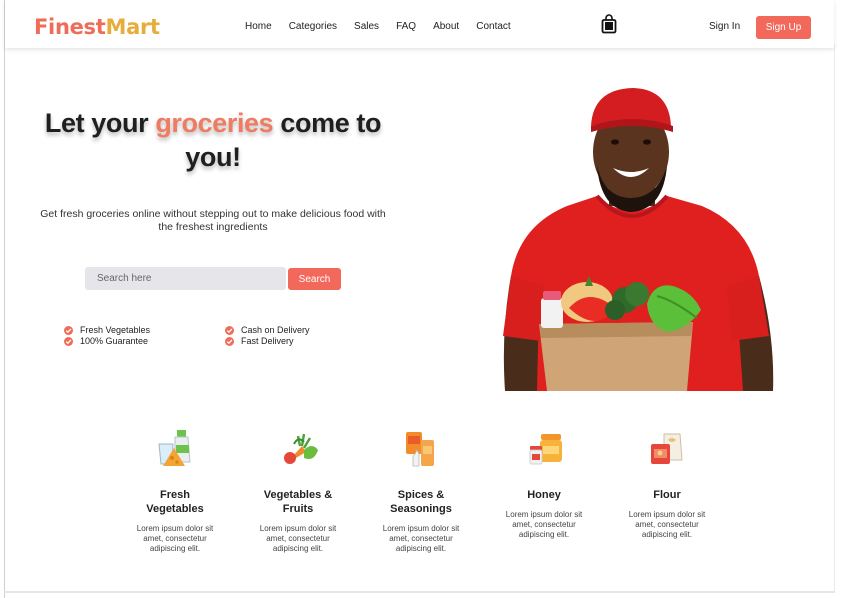  What do you see at coordinates (275, 330) in the screenshot?
I see `feature-label: Cash on Delivery` at bounding box center [275, 330].